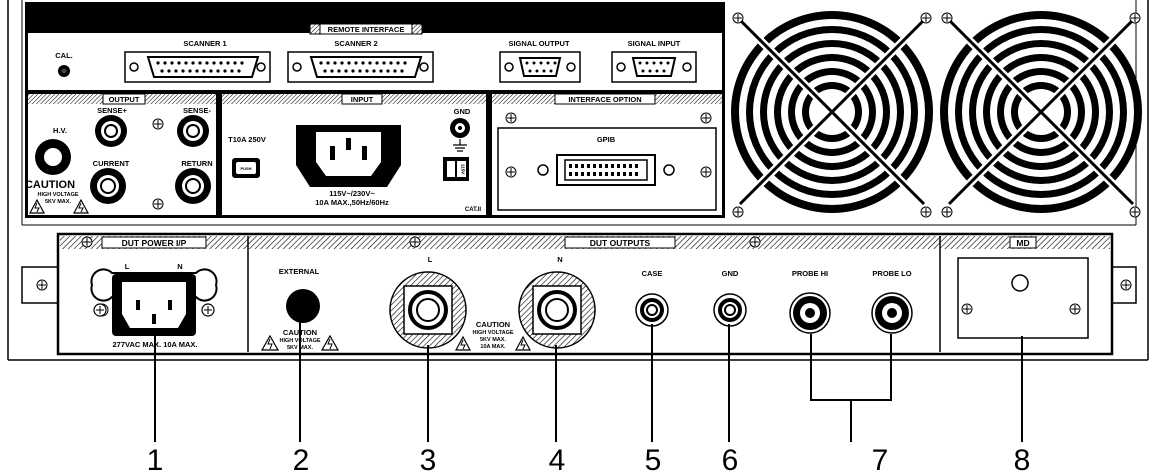  I want to click on callout-6: 6, so click(730, 457).